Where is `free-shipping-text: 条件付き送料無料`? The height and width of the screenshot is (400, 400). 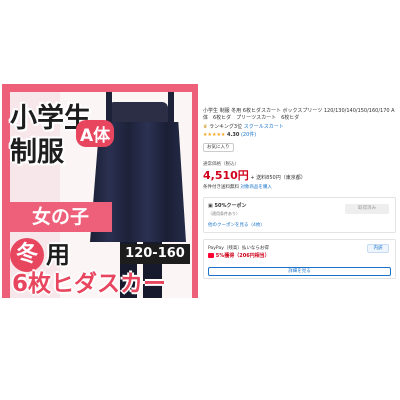
free-shipping-text: 条件付き送料無料 is located at coordinates (221, 187).